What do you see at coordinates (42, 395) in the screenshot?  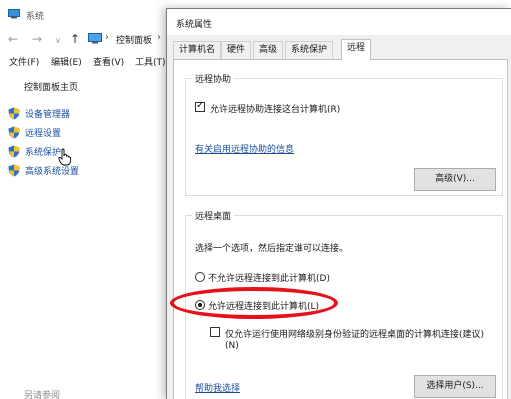 I see `see-also-heading: 另请参阅` at bounding box center [42, 395].